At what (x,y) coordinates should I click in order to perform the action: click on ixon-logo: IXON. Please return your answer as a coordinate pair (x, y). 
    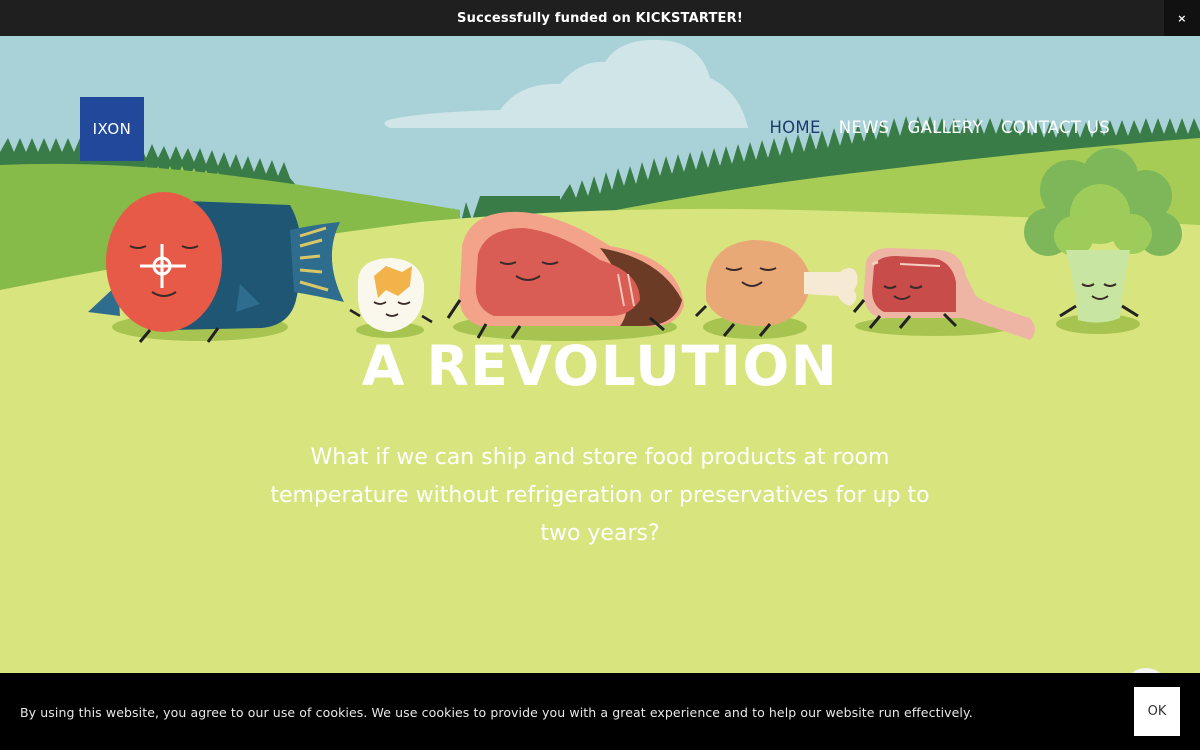
    Looking at the image, I should click on (112, 129).